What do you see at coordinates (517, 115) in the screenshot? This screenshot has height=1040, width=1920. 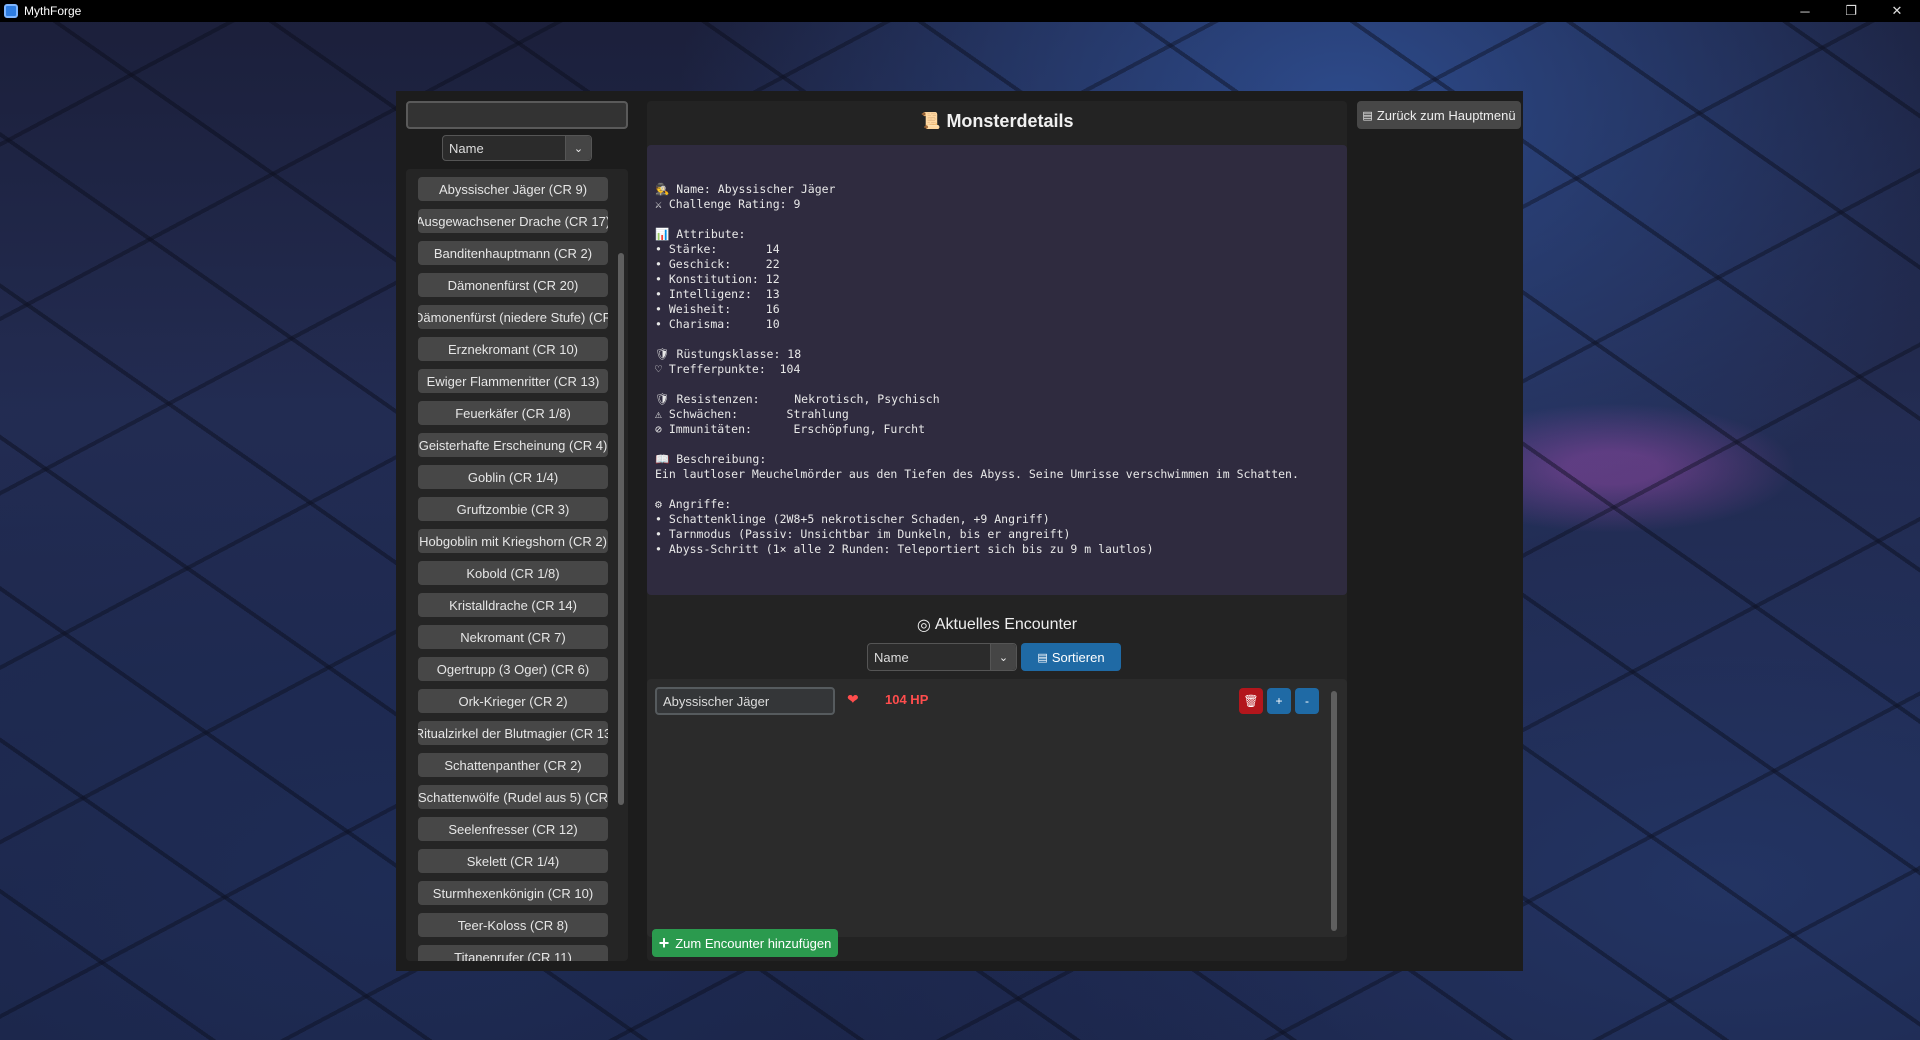 I see `search-input` at bounding box center [517, 115].